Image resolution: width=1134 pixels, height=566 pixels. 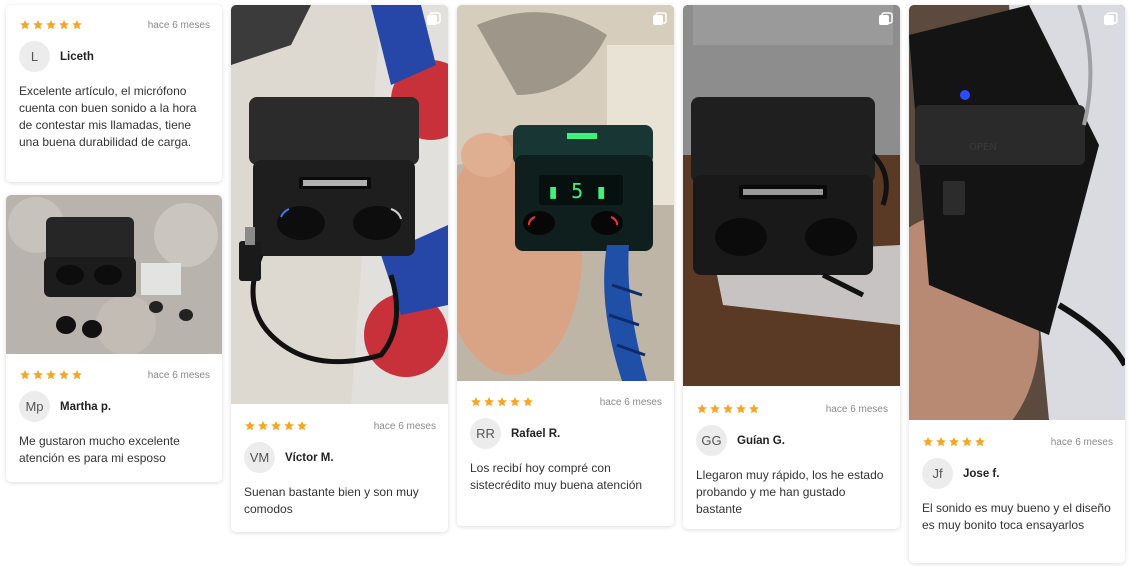 I want to click on avatar: Jf, so click(x=937, y=473).